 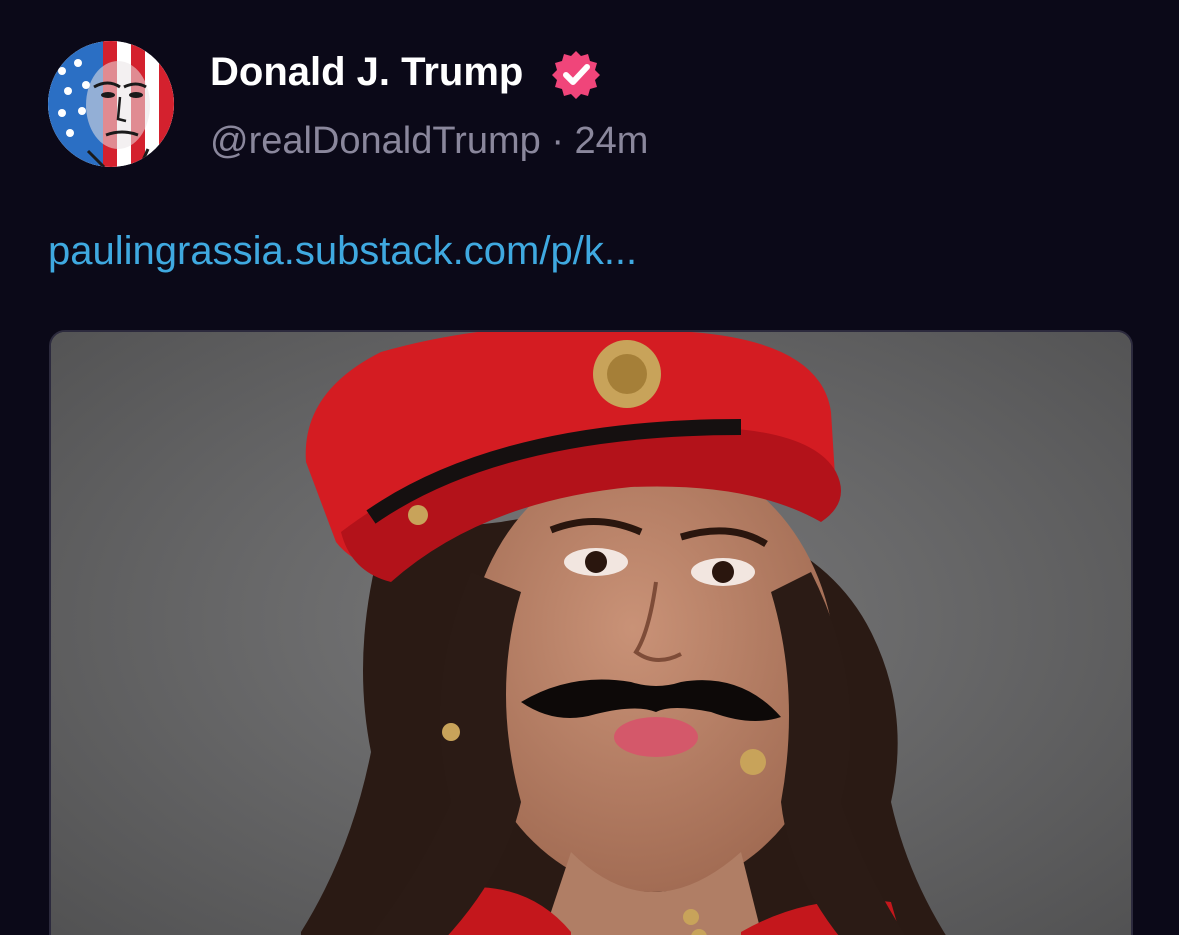 What do you see at coordinates (366, 72) in the screenshot?
I see `author-display-name: Donald J. Trump` at bounding box center [366, 72].